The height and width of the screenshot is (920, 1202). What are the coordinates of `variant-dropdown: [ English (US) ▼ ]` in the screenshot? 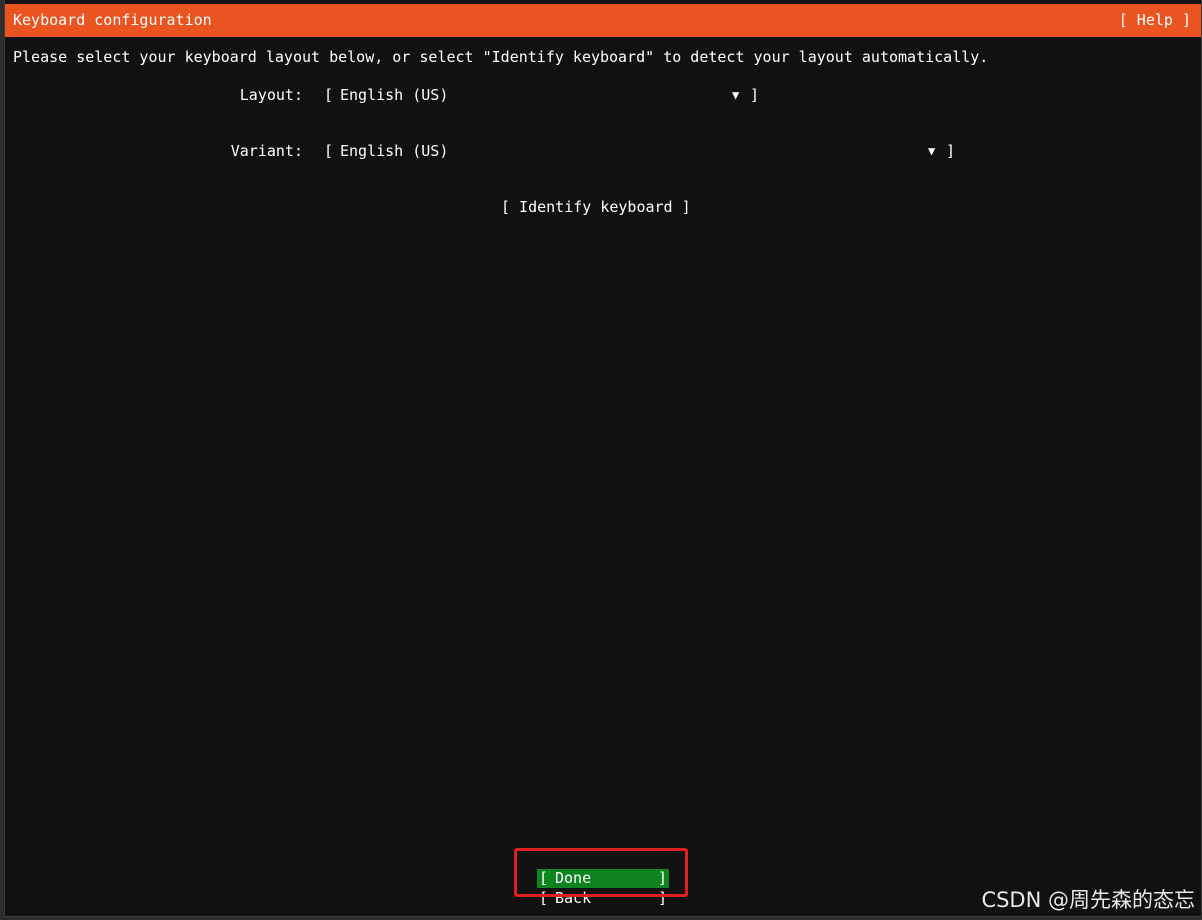 It's located at (642, 151).